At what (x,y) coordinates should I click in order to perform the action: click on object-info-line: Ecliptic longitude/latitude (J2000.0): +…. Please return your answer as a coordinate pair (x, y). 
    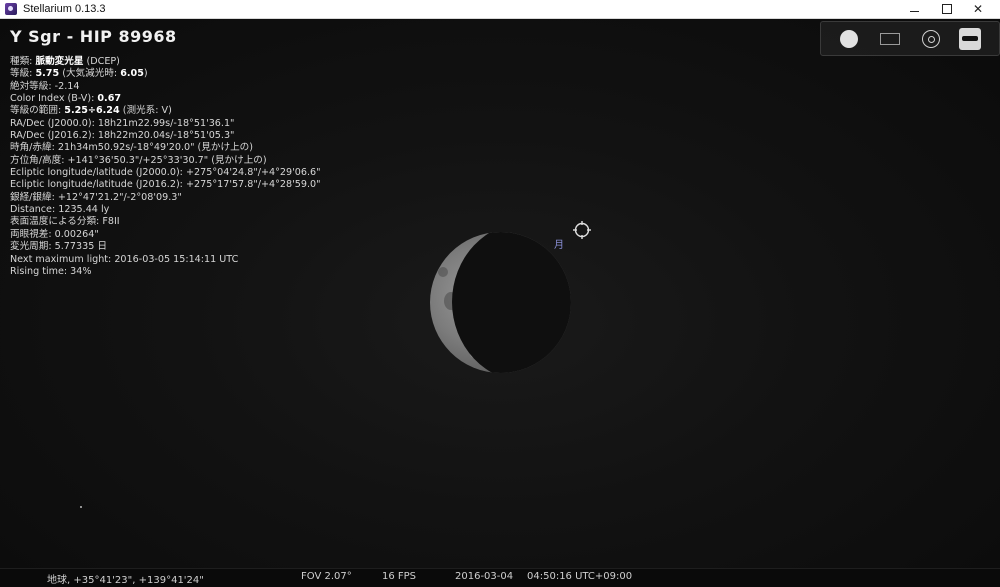
    Looking at the image, I should click on (165, 173).